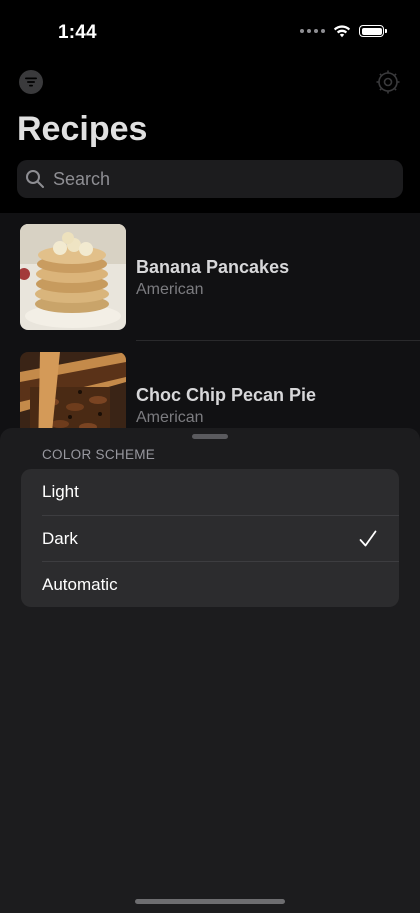 The height and width of the screenshot is (913, 420). I want to click on option-label: Dark, so click(60, 538).